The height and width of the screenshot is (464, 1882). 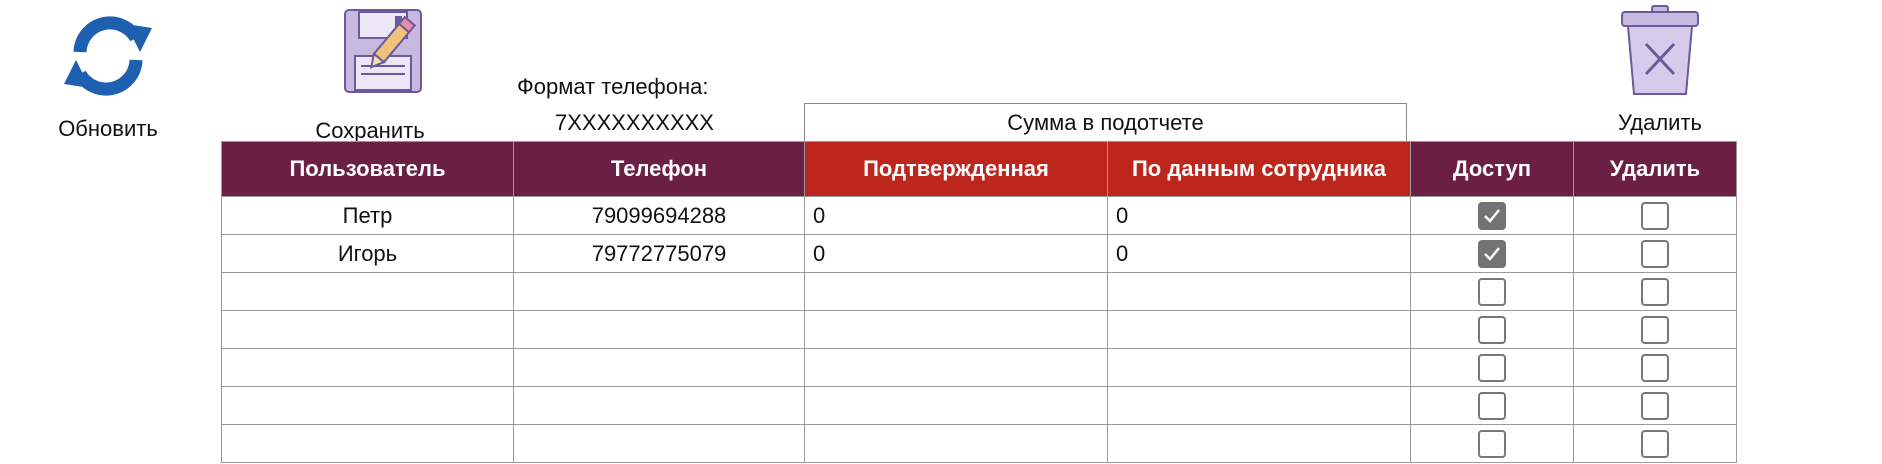 I want to click on table-row: Петр 79099694288 0 0, so click(x=979, y=215).